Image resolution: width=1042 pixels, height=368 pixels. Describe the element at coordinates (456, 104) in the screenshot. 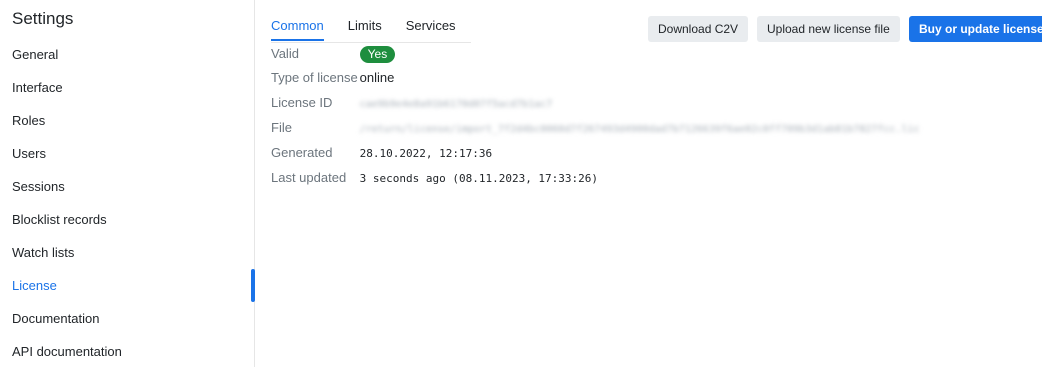

I see `license-id-value: cae9b9e4e8a91b6170d07f5acd7b1ac7` at that location.